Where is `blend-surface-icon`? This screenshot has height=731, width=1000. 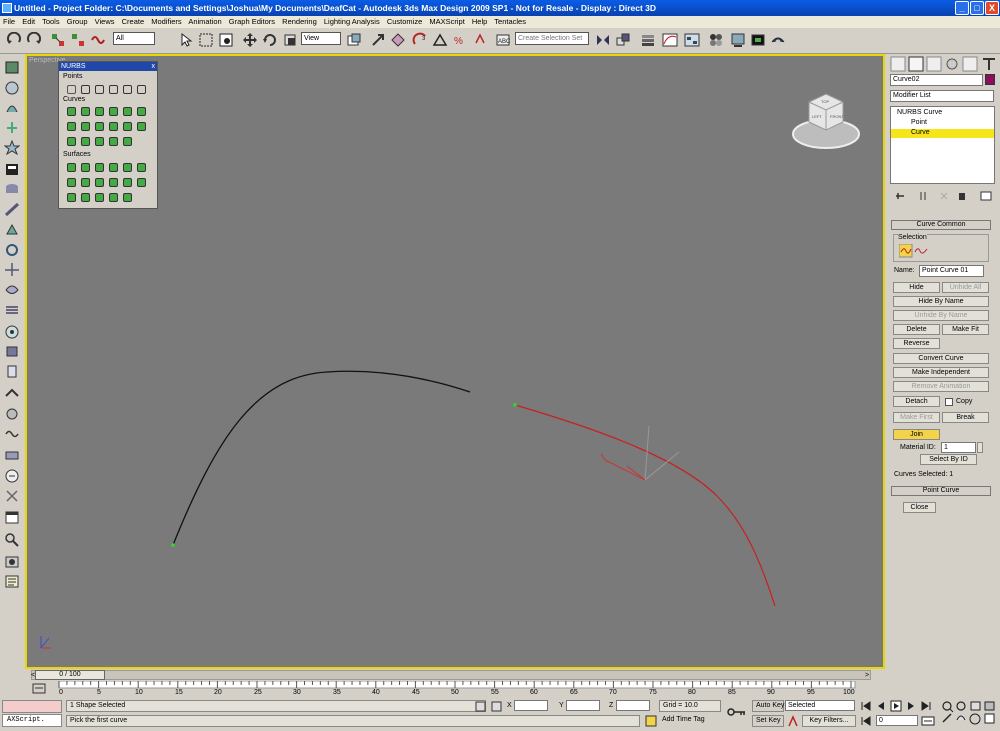 blend-surface-icon is located at coordinates (113, 167).